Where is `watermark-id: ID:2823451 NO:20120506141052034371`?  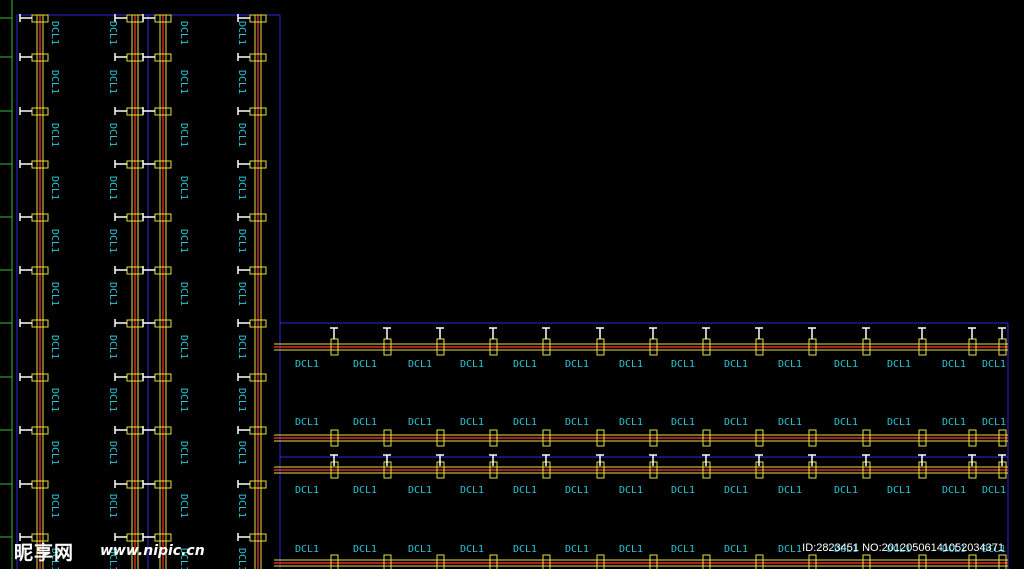
watermark-id: ID:2823451 NO:20120506141052034371 is located at coordinates (903, 548).